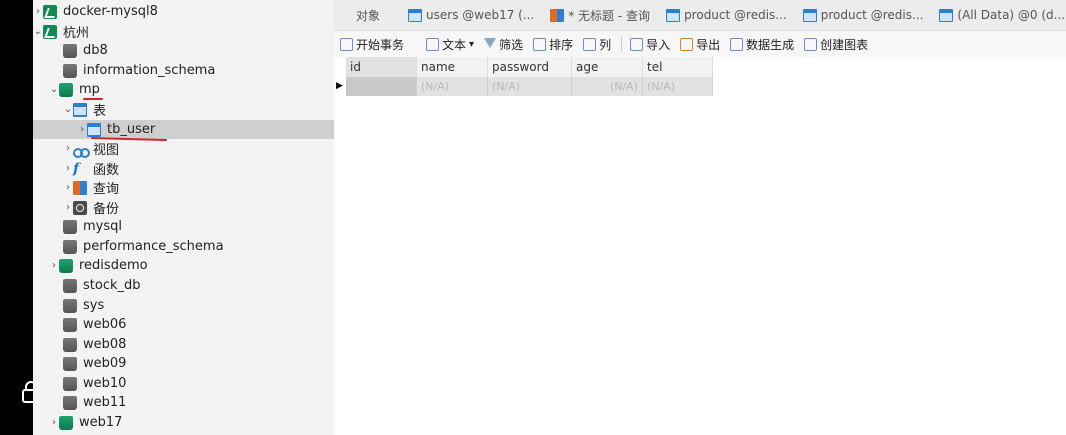 The width and height of the screenshot is (1066, 435). I want to click on table-icon, so click(673, 15).